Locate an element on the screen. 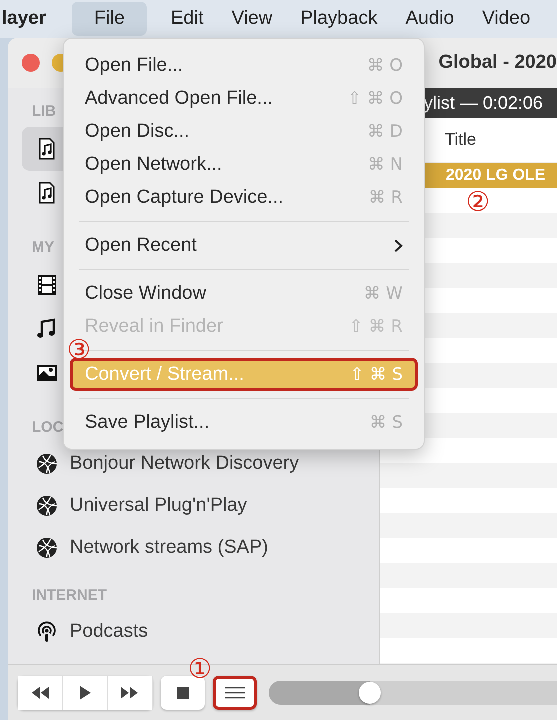 This screenshot has width=557, height=720. section-label: LOC is located at coordinates (47, 428).